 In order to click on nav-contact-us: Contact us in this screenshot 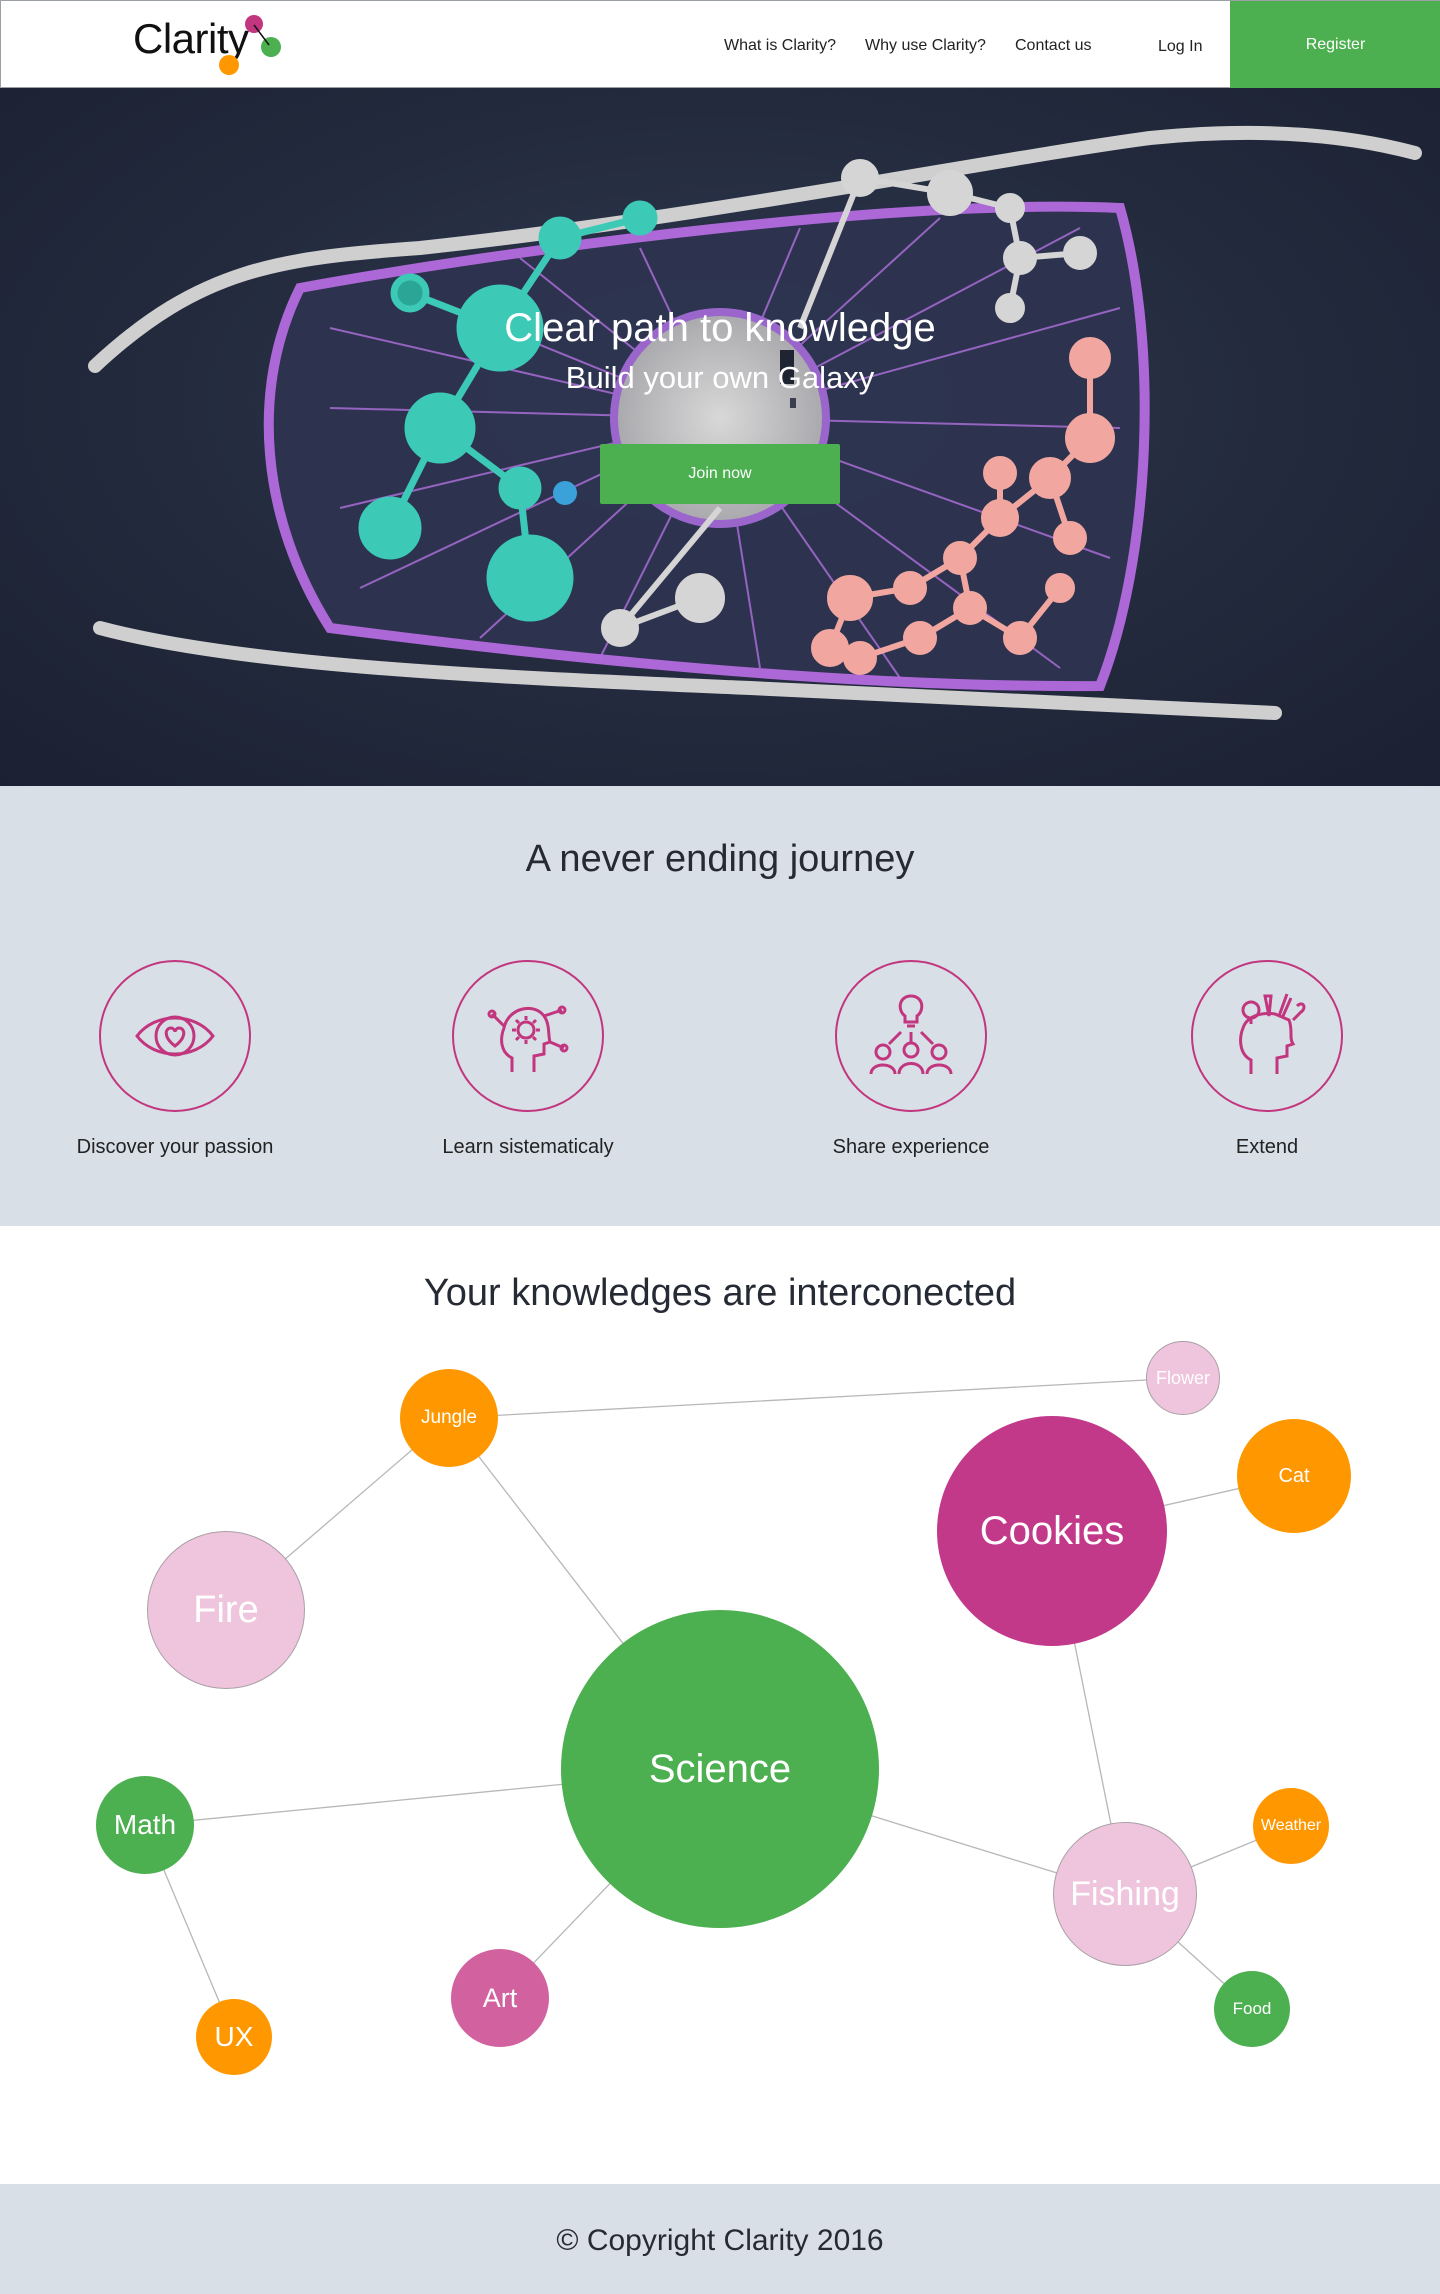, I will do `click(1053, 46)`.